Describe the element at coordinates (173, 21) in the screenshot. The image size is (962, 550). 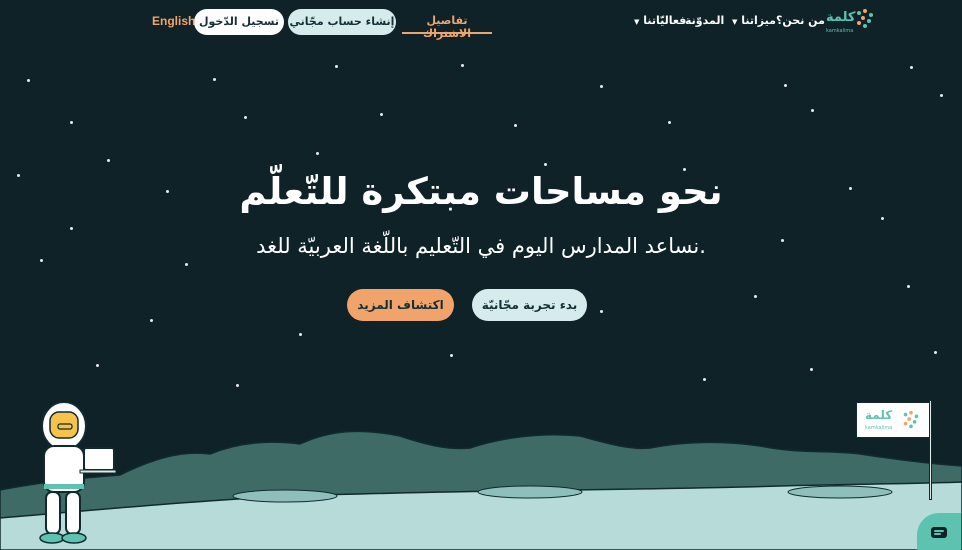
I see `language-switch: English` at that location.